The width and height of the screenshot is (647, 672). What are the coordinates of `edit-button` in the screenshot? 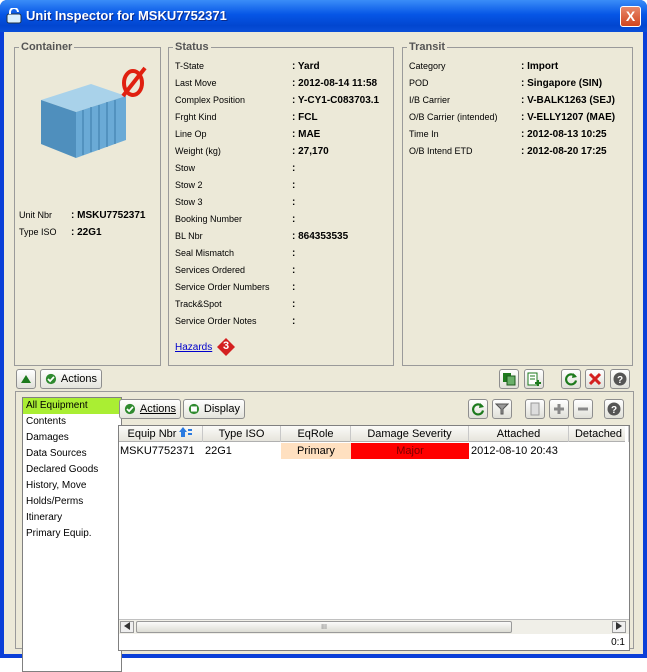 It's located at (535, 409).